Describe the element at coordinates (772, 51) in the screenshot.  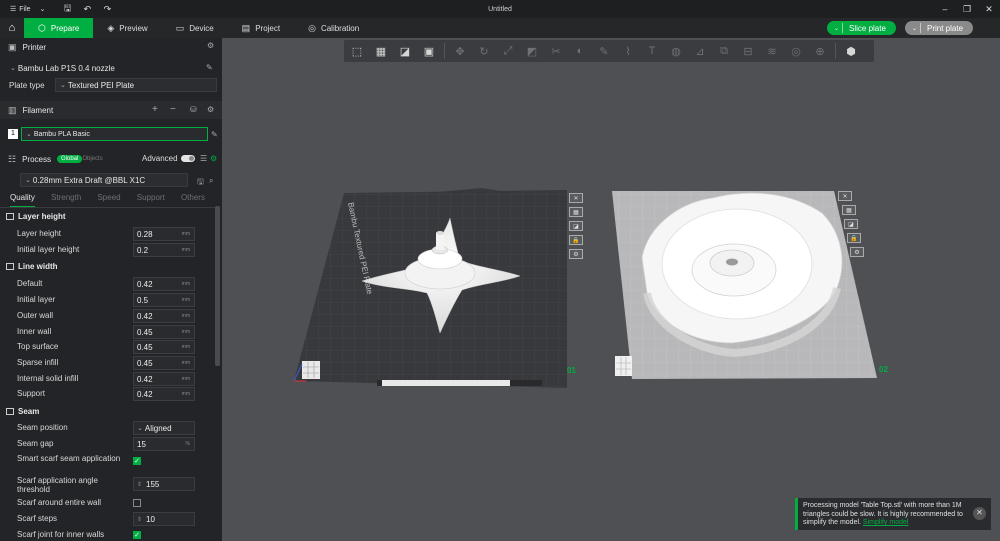
I see `variable-layer-icon: ≋` at that location.